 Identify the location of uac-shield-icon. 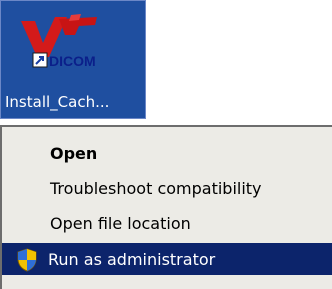
(27, 260).